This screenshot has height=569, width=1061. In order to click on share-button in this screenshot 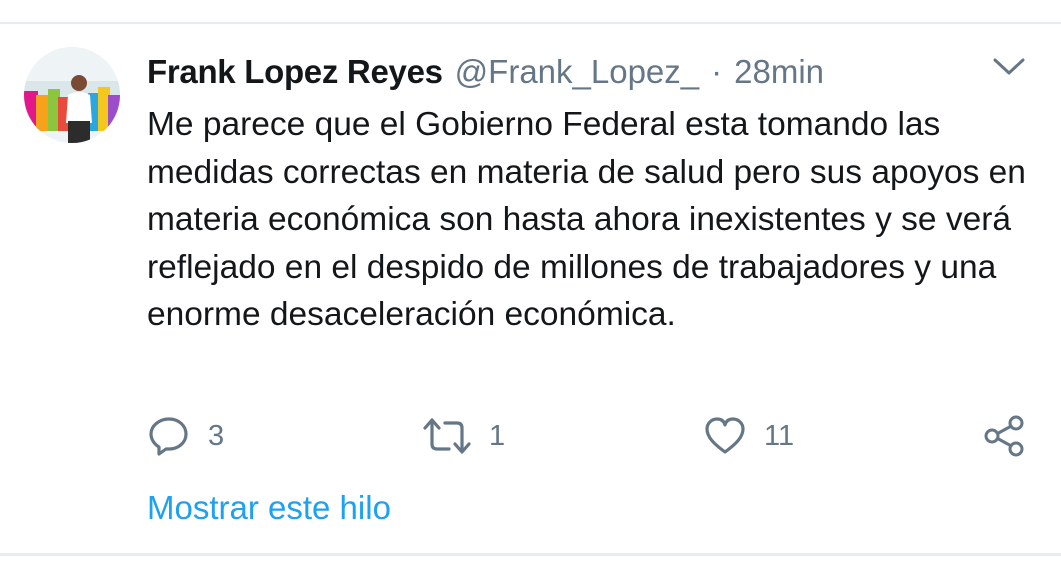, I will do `click(1004, 436)`.